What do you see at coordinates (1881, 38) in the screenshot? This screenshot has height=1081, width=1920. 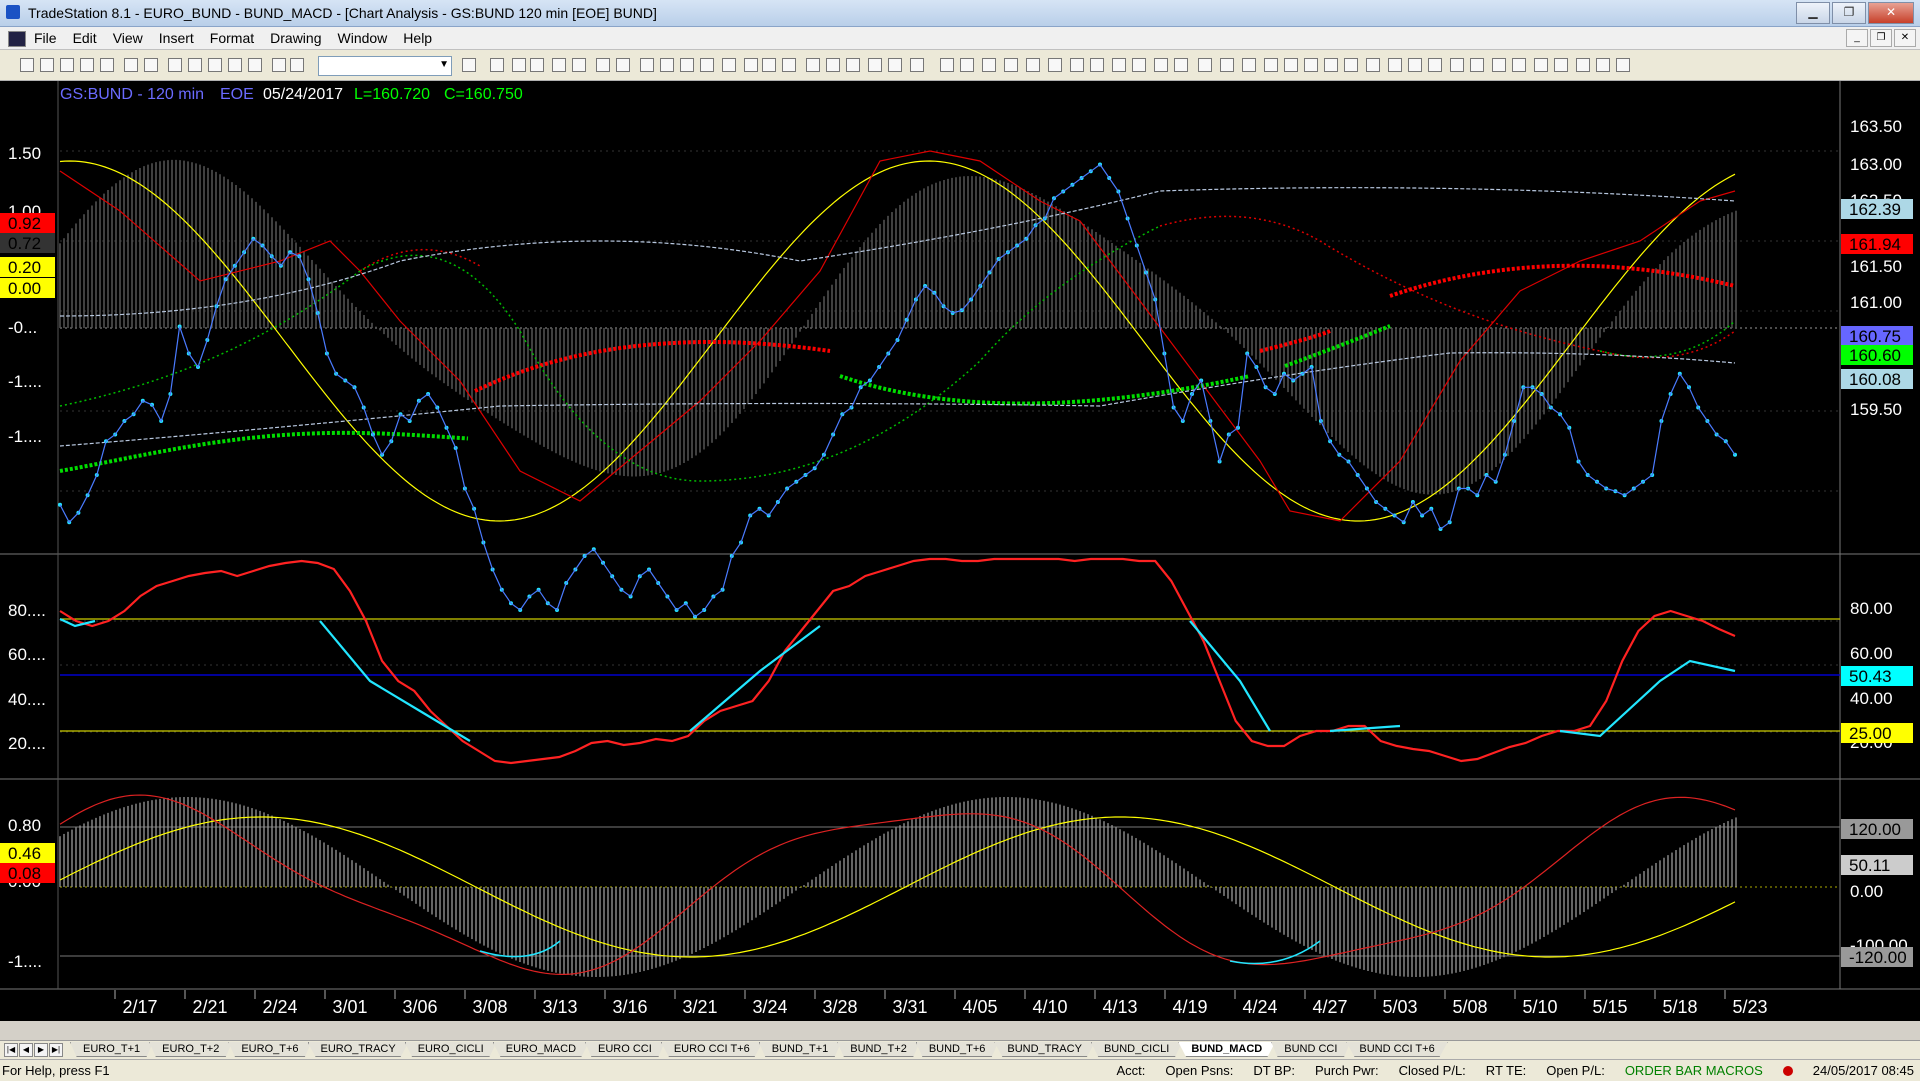 I see `mdi-restore-button: ❐` at bounding box center [1881, 38].